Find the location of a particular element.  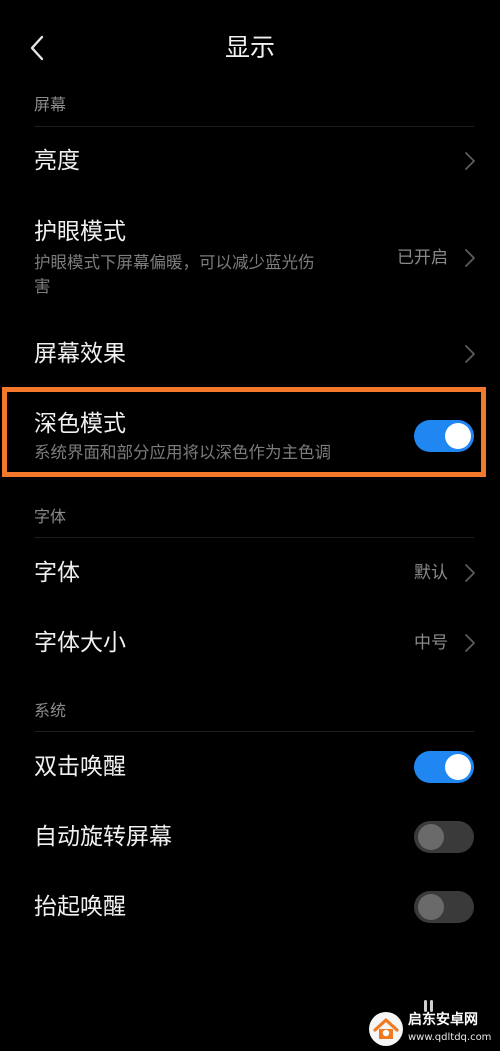

setting-row-brightness: 亮度 is located at coordinates (250, 161).